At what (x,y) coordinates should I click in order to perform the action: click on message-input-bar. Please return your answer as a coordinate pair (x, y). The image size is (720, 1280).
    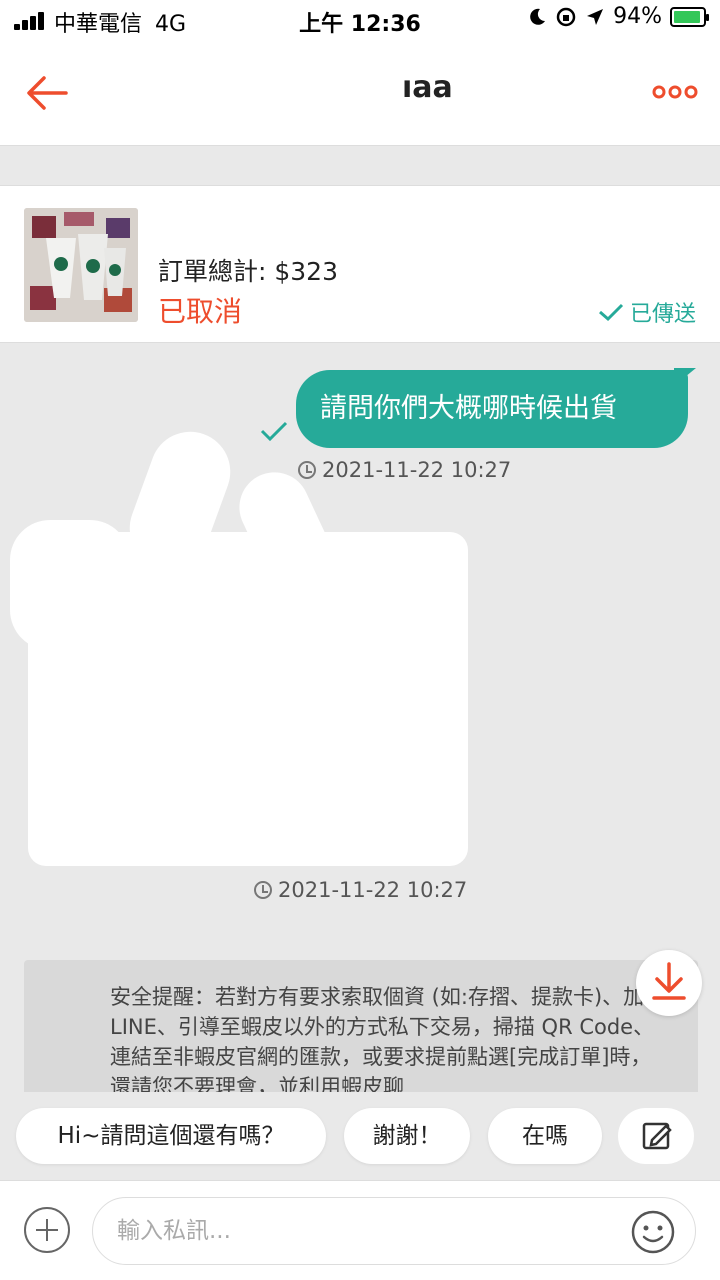
    Looking at the image, I should click on (360, 1230).